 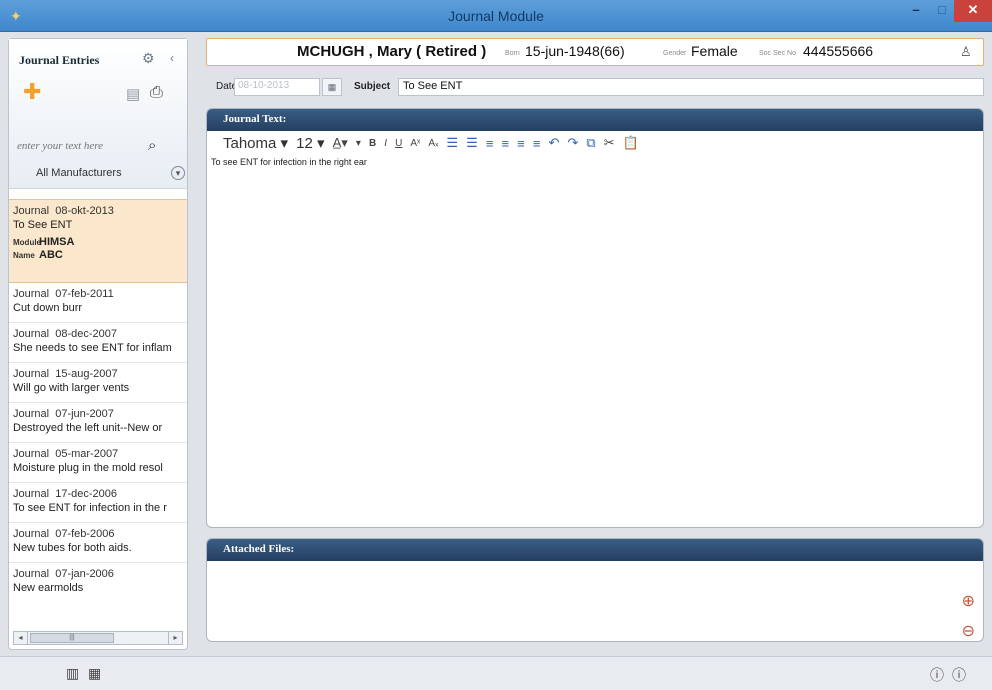 I want to click on entry-text: To see ENT for infection in the r, so click(x=90, y=508).